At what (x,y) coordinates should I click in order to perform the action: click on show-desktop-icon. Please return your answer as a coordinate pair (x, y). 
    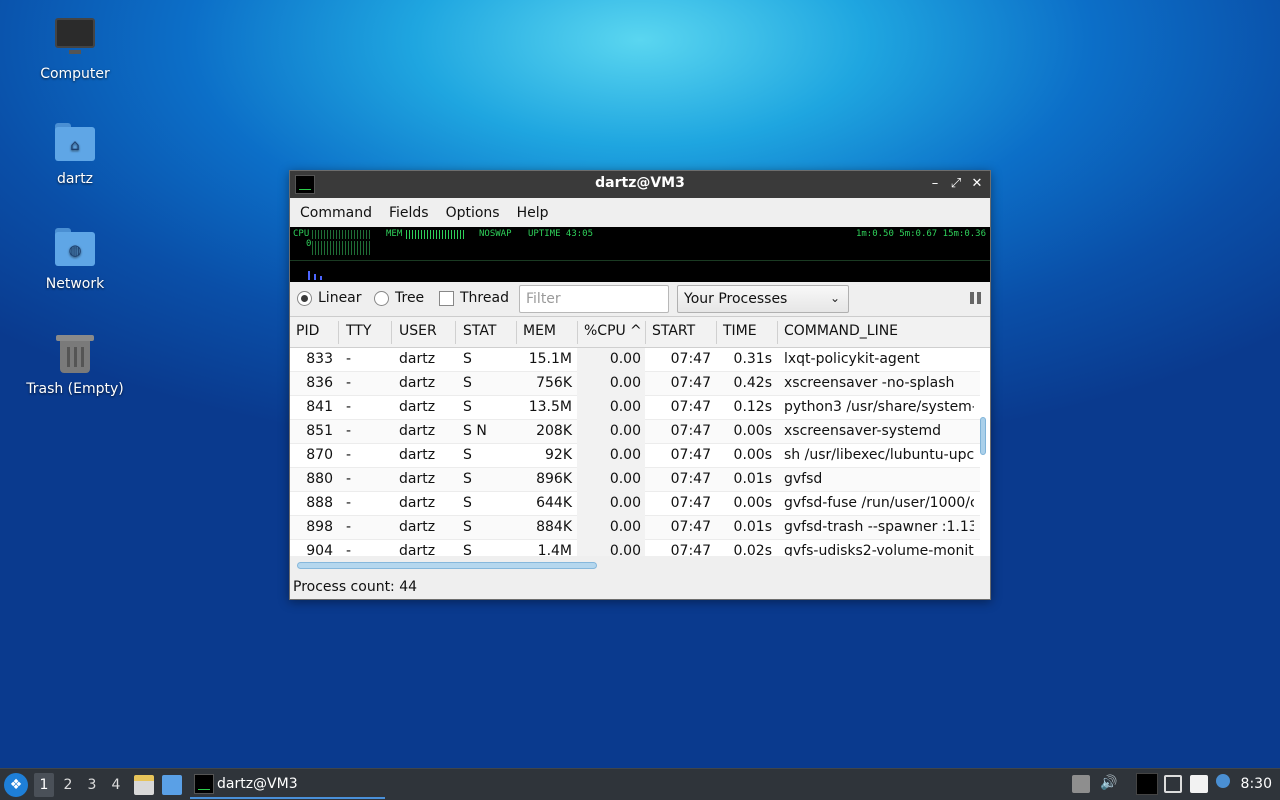
    Looking at the image, I should click on (172, 785).